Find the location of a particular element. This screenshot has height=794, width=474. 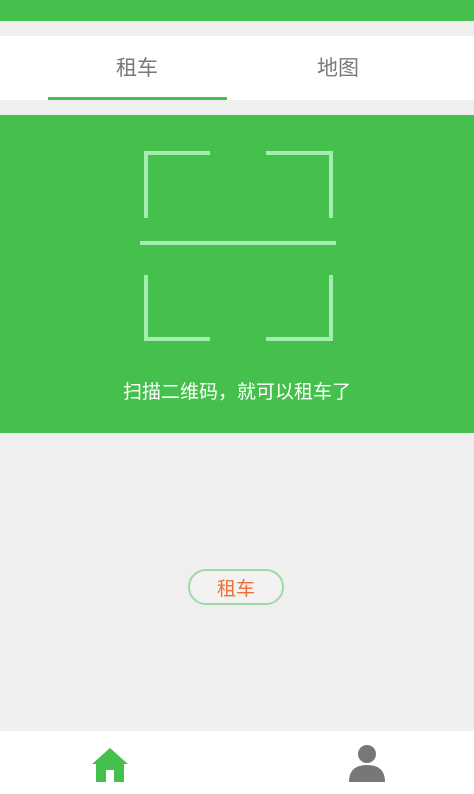

scan-frame-icon is located at coordinates (238, 246).